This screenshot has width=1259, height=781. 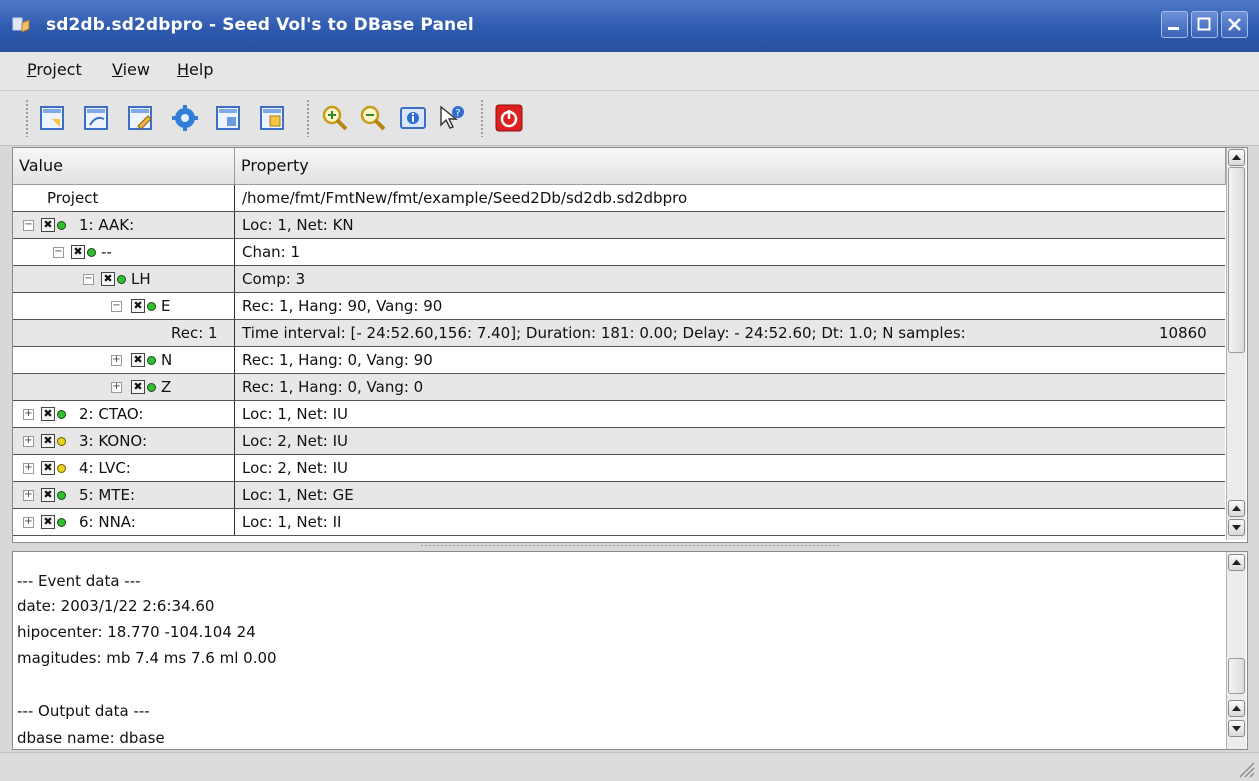 I want to click on open-project-button, so click(x=97, y=118).